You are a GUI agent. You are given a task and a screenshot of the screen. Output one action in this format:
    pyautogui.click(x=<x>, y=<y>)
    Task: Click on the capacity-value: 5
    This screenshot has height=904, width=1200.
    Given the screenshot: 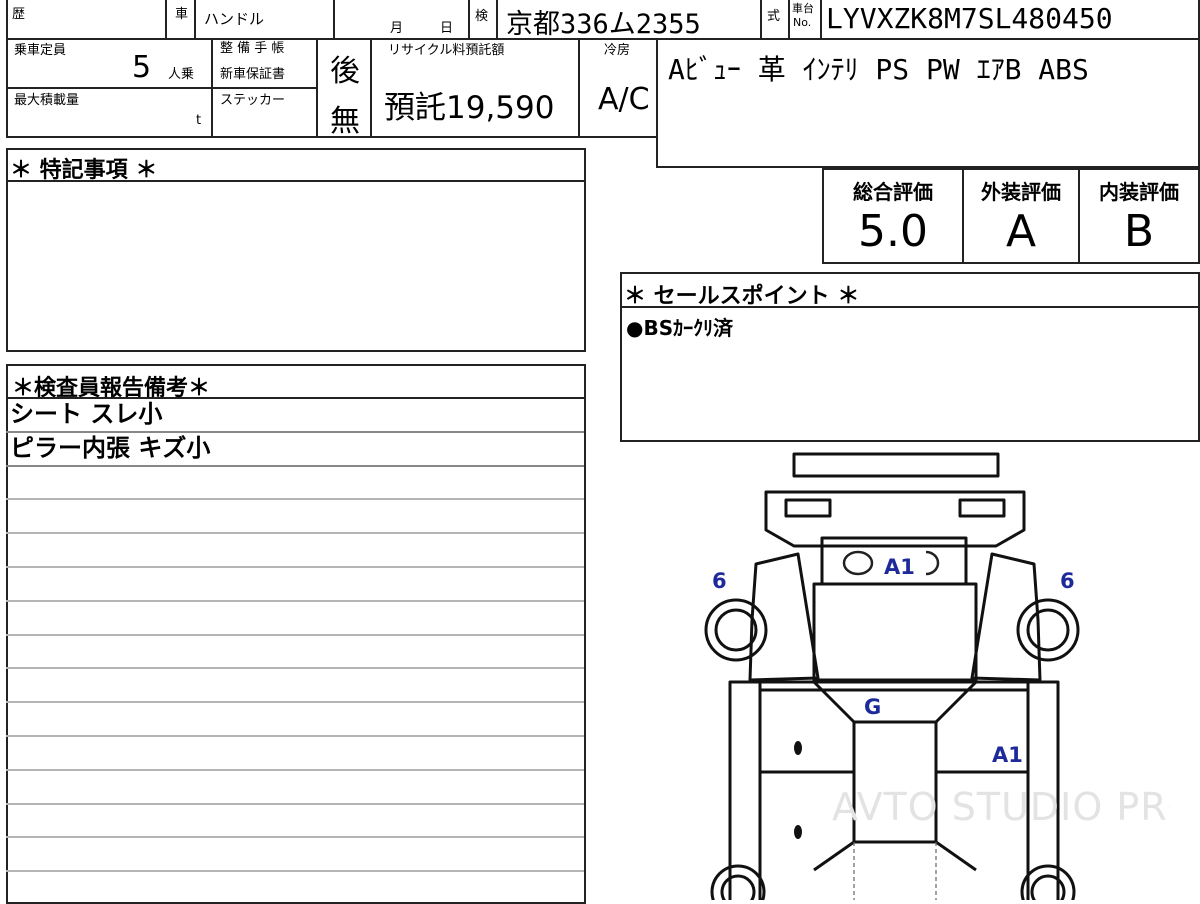 What is the action you would take?
    pyautogui.click(x=142, y=67)
    